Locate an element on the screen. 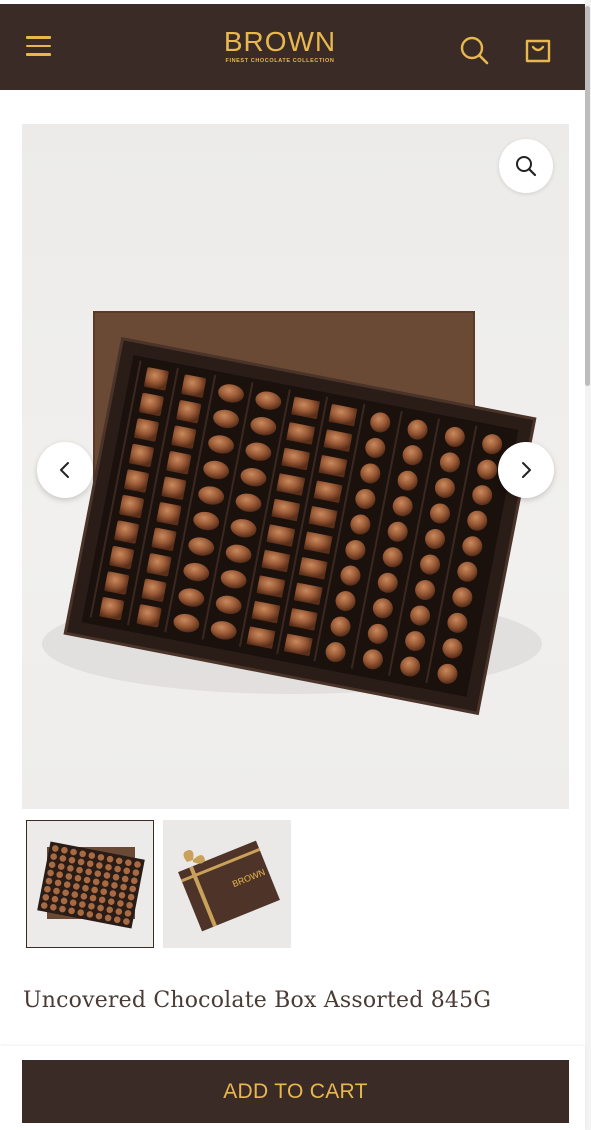 The image size is (591, 1130). thumbnail-open-box-image is located at coordinates (90, 884).